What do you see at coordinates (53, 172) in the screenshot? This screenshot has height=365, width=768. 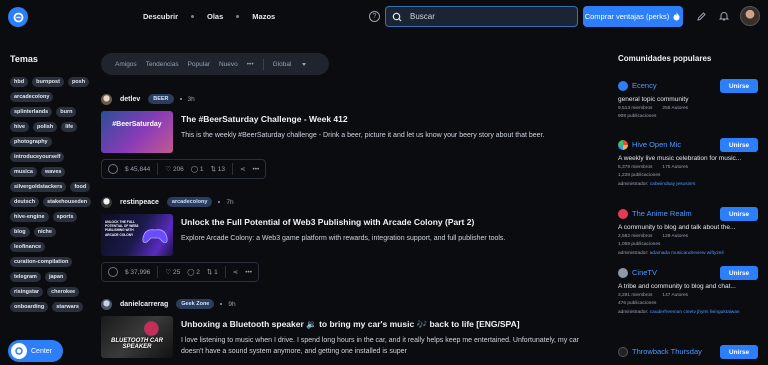 I see `topic-tag: waves` at bounding box center [53, 172].